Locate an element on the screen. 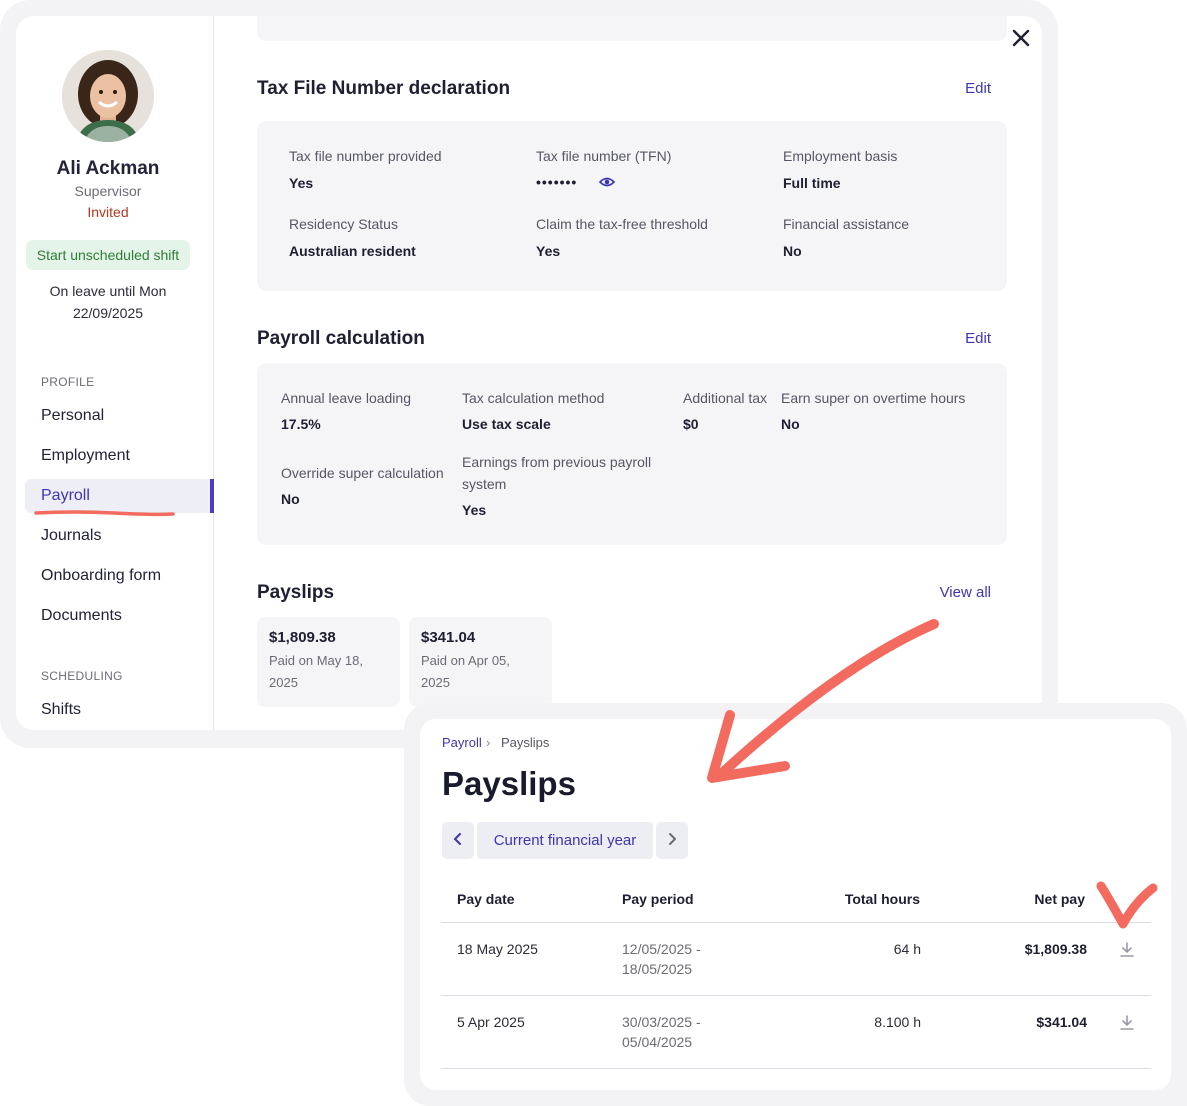  employee-name: Ali Ackman is located at coordinates (108, 168).